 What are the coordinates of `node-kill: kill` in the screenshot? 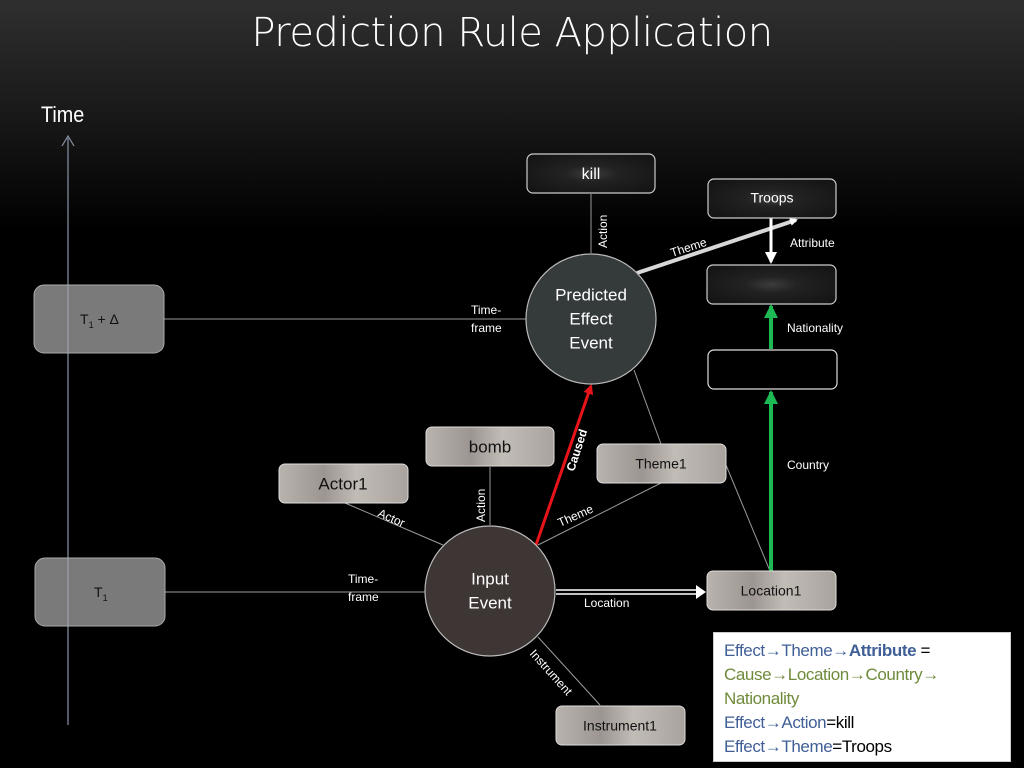 It's located at (591, 173).